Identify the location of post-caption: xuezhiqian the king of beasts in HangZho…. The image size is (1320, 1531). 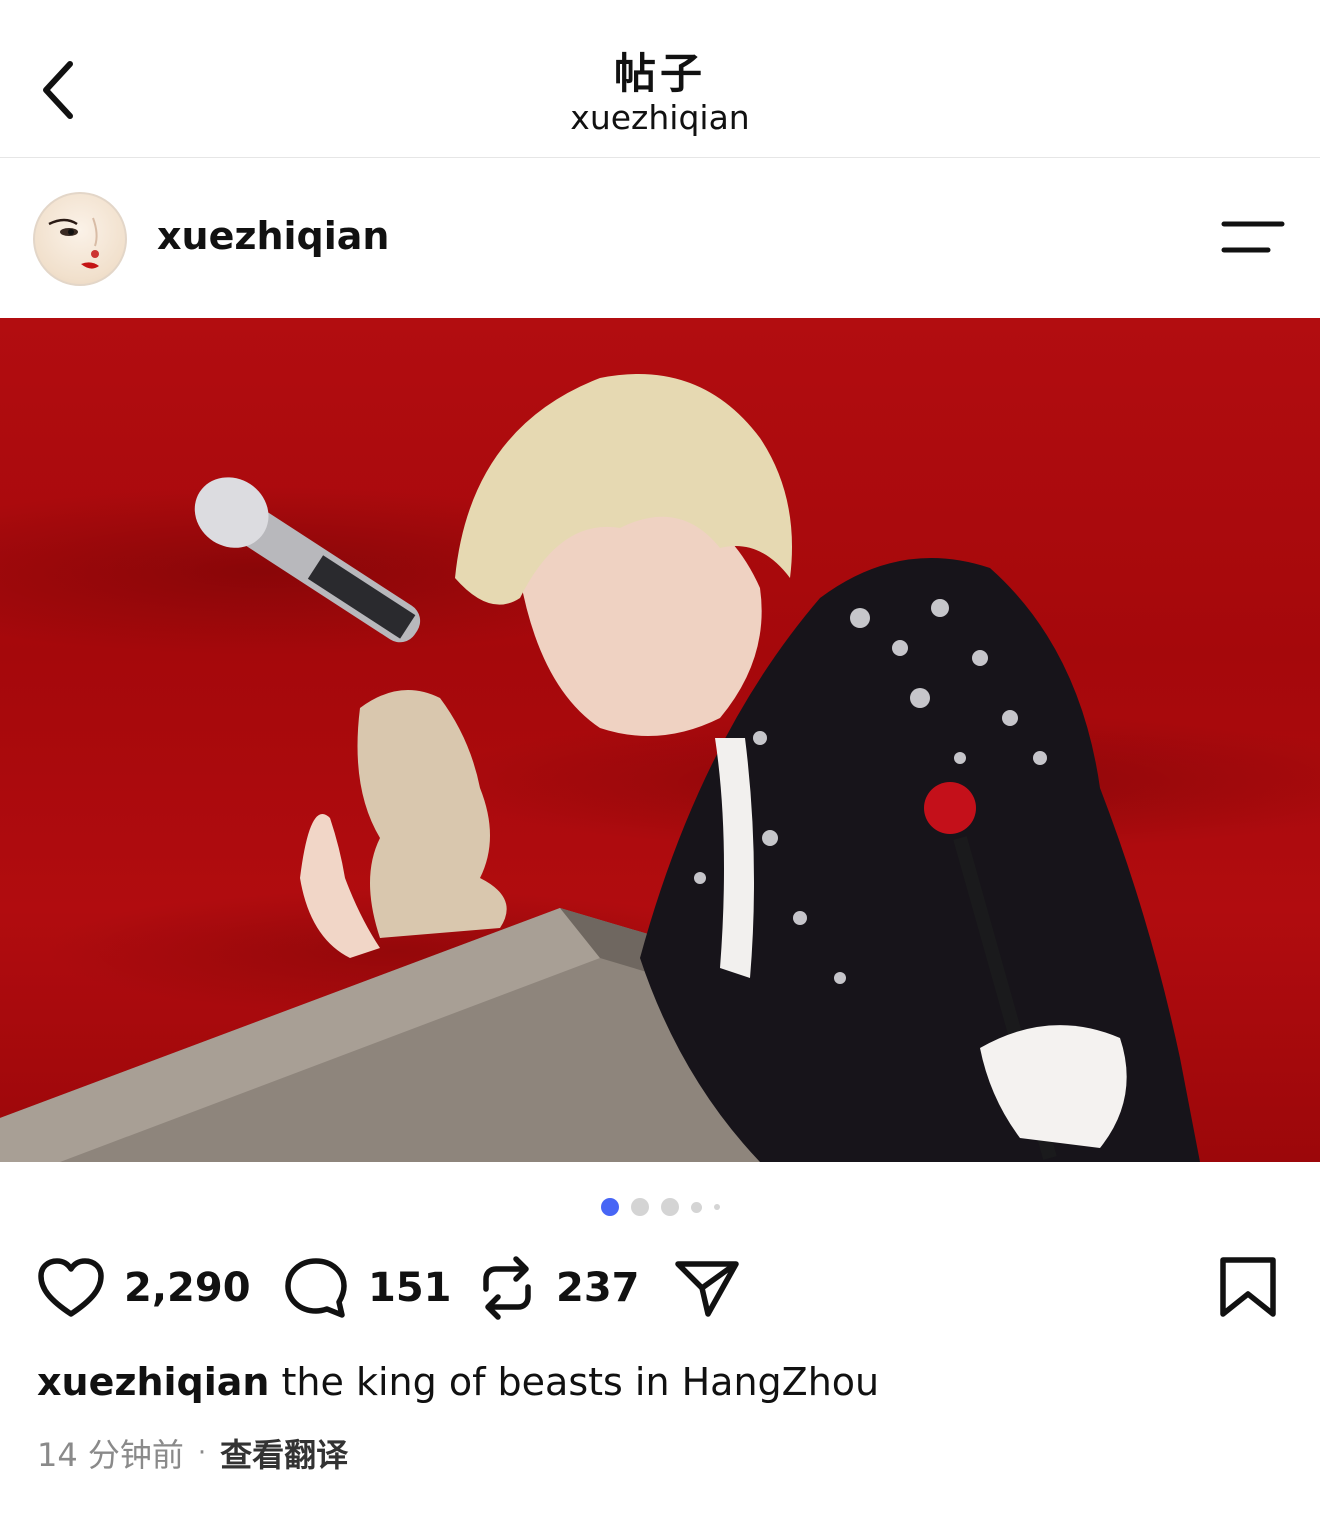
(458, 1382).